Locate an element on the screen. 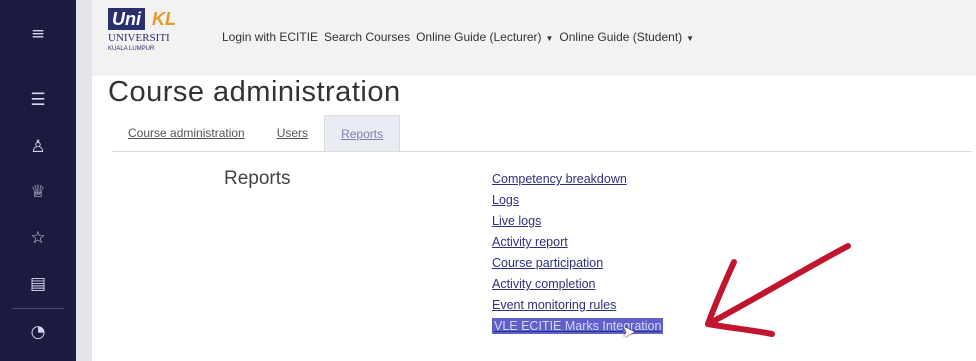 The height and width of the screenshot is (361, 976). report-link-event-monitoring-rules: Event monitoring rules is located at coordinates (577, 305).